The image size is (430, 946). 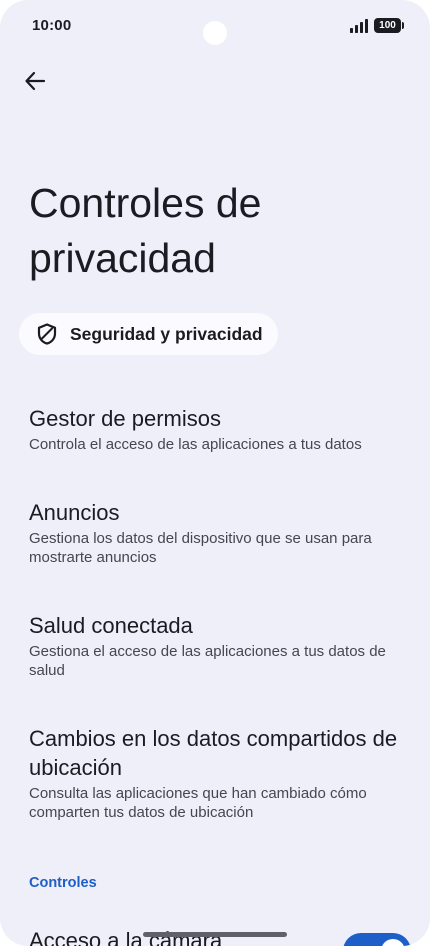 What do you see at coordinates (47, 334) in the screenshot?
I see `shield-icon` at bounding box center [47, 334].